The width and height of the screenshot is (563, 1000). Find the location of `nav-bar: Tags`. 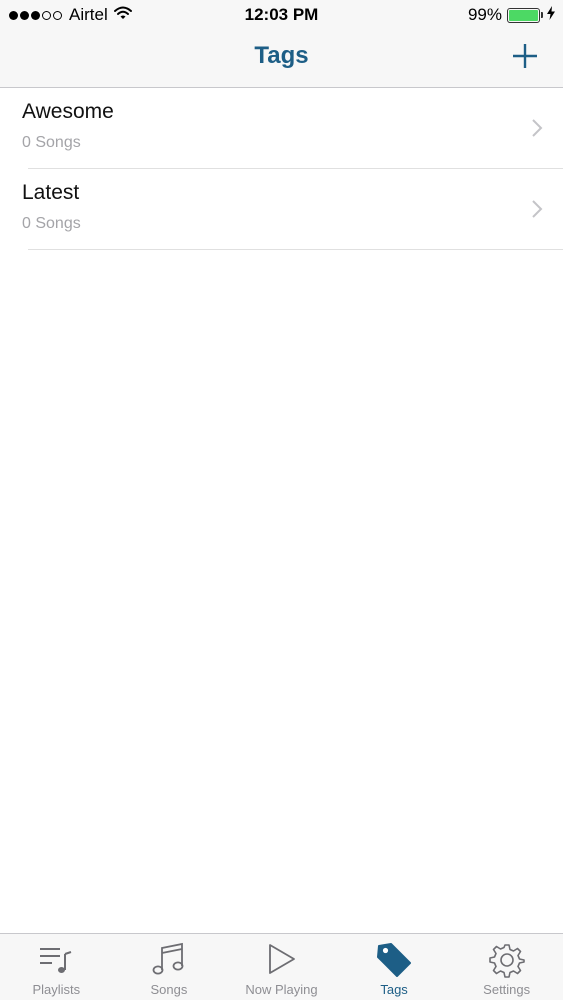

nav-bar: Tags is located at coordinates (281, 59).